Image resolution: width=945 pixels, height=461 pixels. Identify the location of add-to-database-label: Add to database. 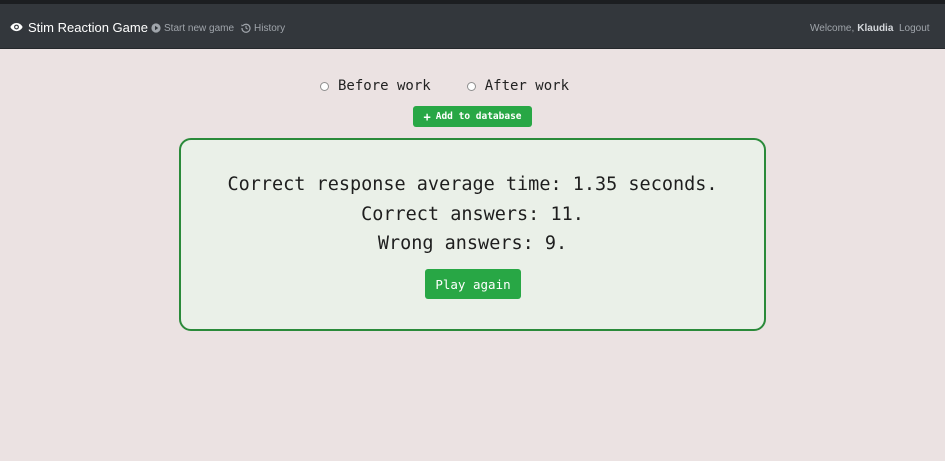
(478, 116).